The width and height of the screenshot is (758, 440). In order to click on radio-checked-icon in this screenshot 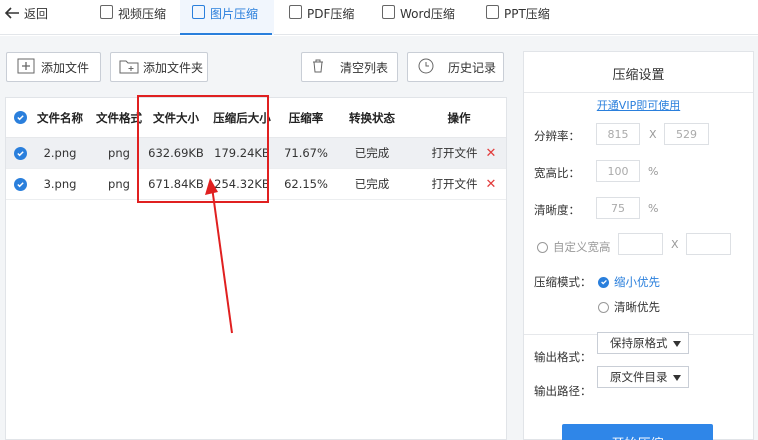, I will do `click(603, 282)`.